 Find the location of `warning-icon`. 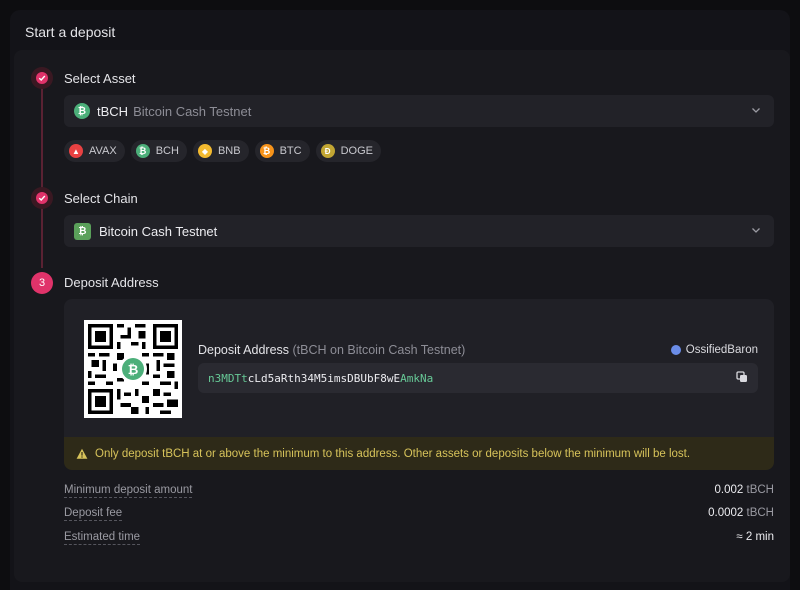

warning-icon is located at coordinates (82, 453).